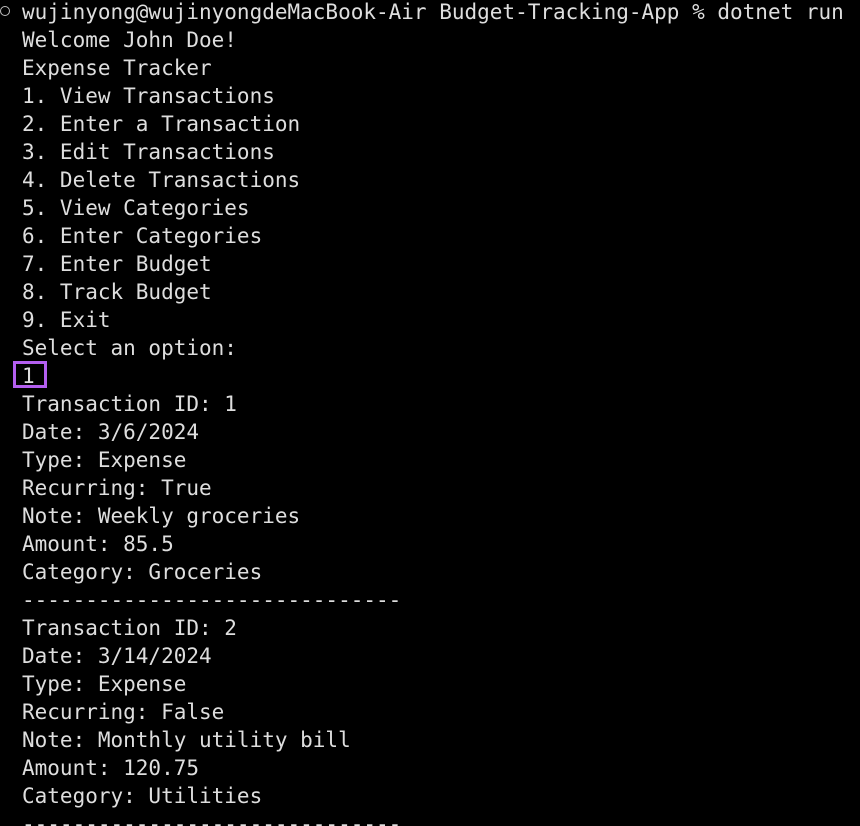  I want to click on transaction-id: Transaction ID: 2, so click(129, 628).